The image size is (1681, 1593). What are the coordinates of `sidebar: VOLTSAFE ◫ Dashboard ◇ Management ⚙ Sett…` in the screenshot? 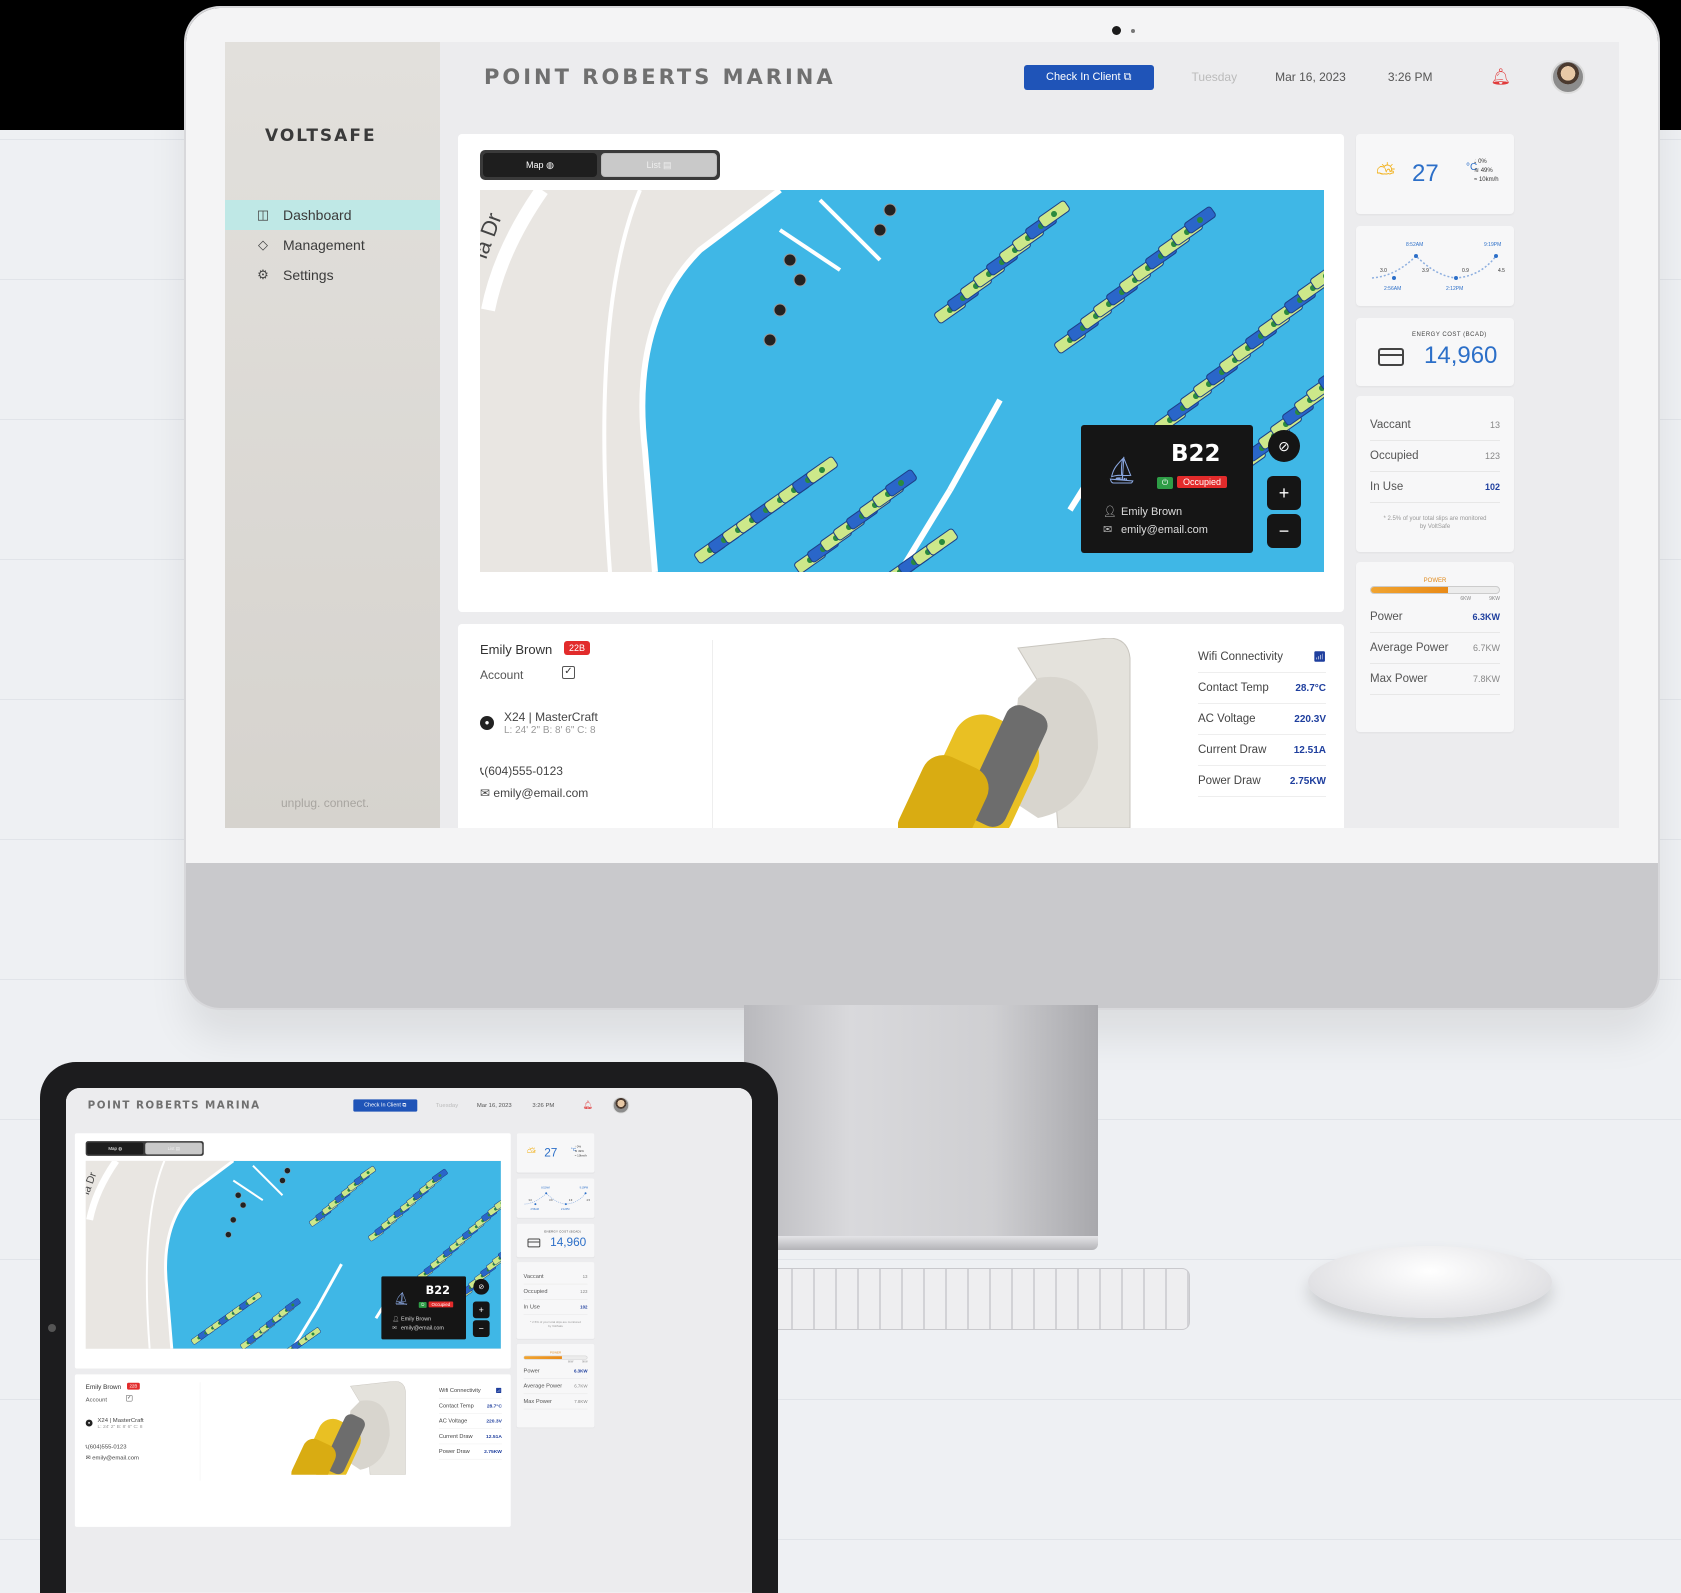 It's located at (332, 435).